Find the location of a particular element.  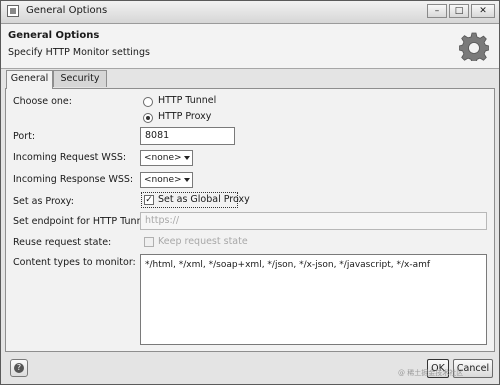

header-subtitle: Specify HTTP Monitor settings is located at coordinates (79, 52).